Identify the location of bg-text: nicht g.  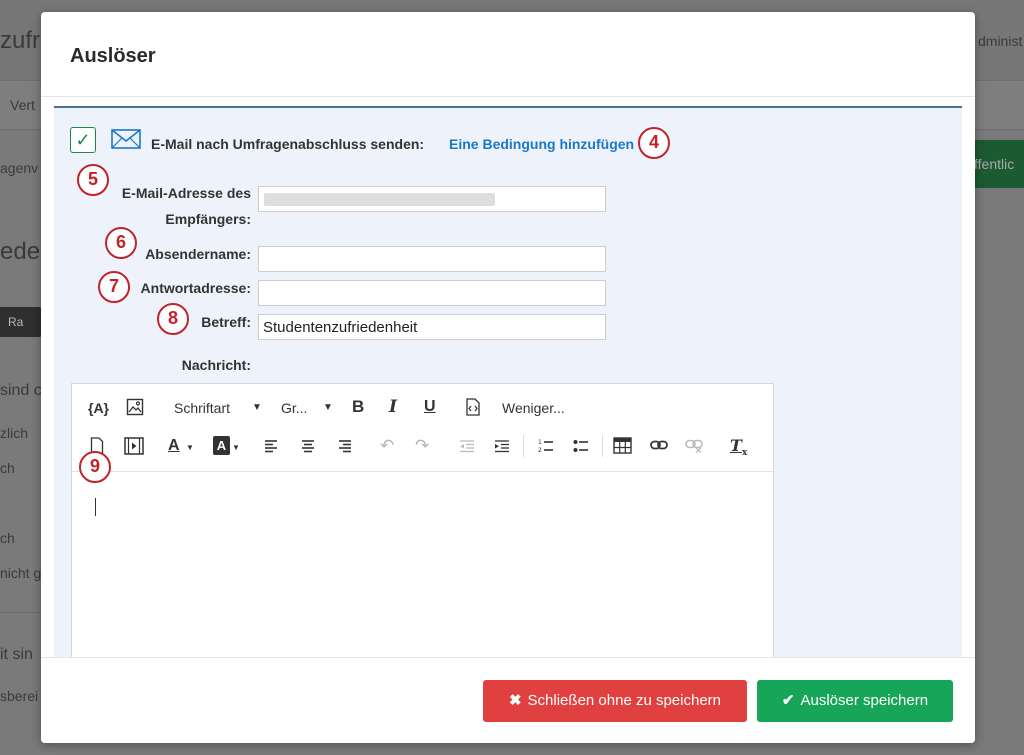
(21, 573).